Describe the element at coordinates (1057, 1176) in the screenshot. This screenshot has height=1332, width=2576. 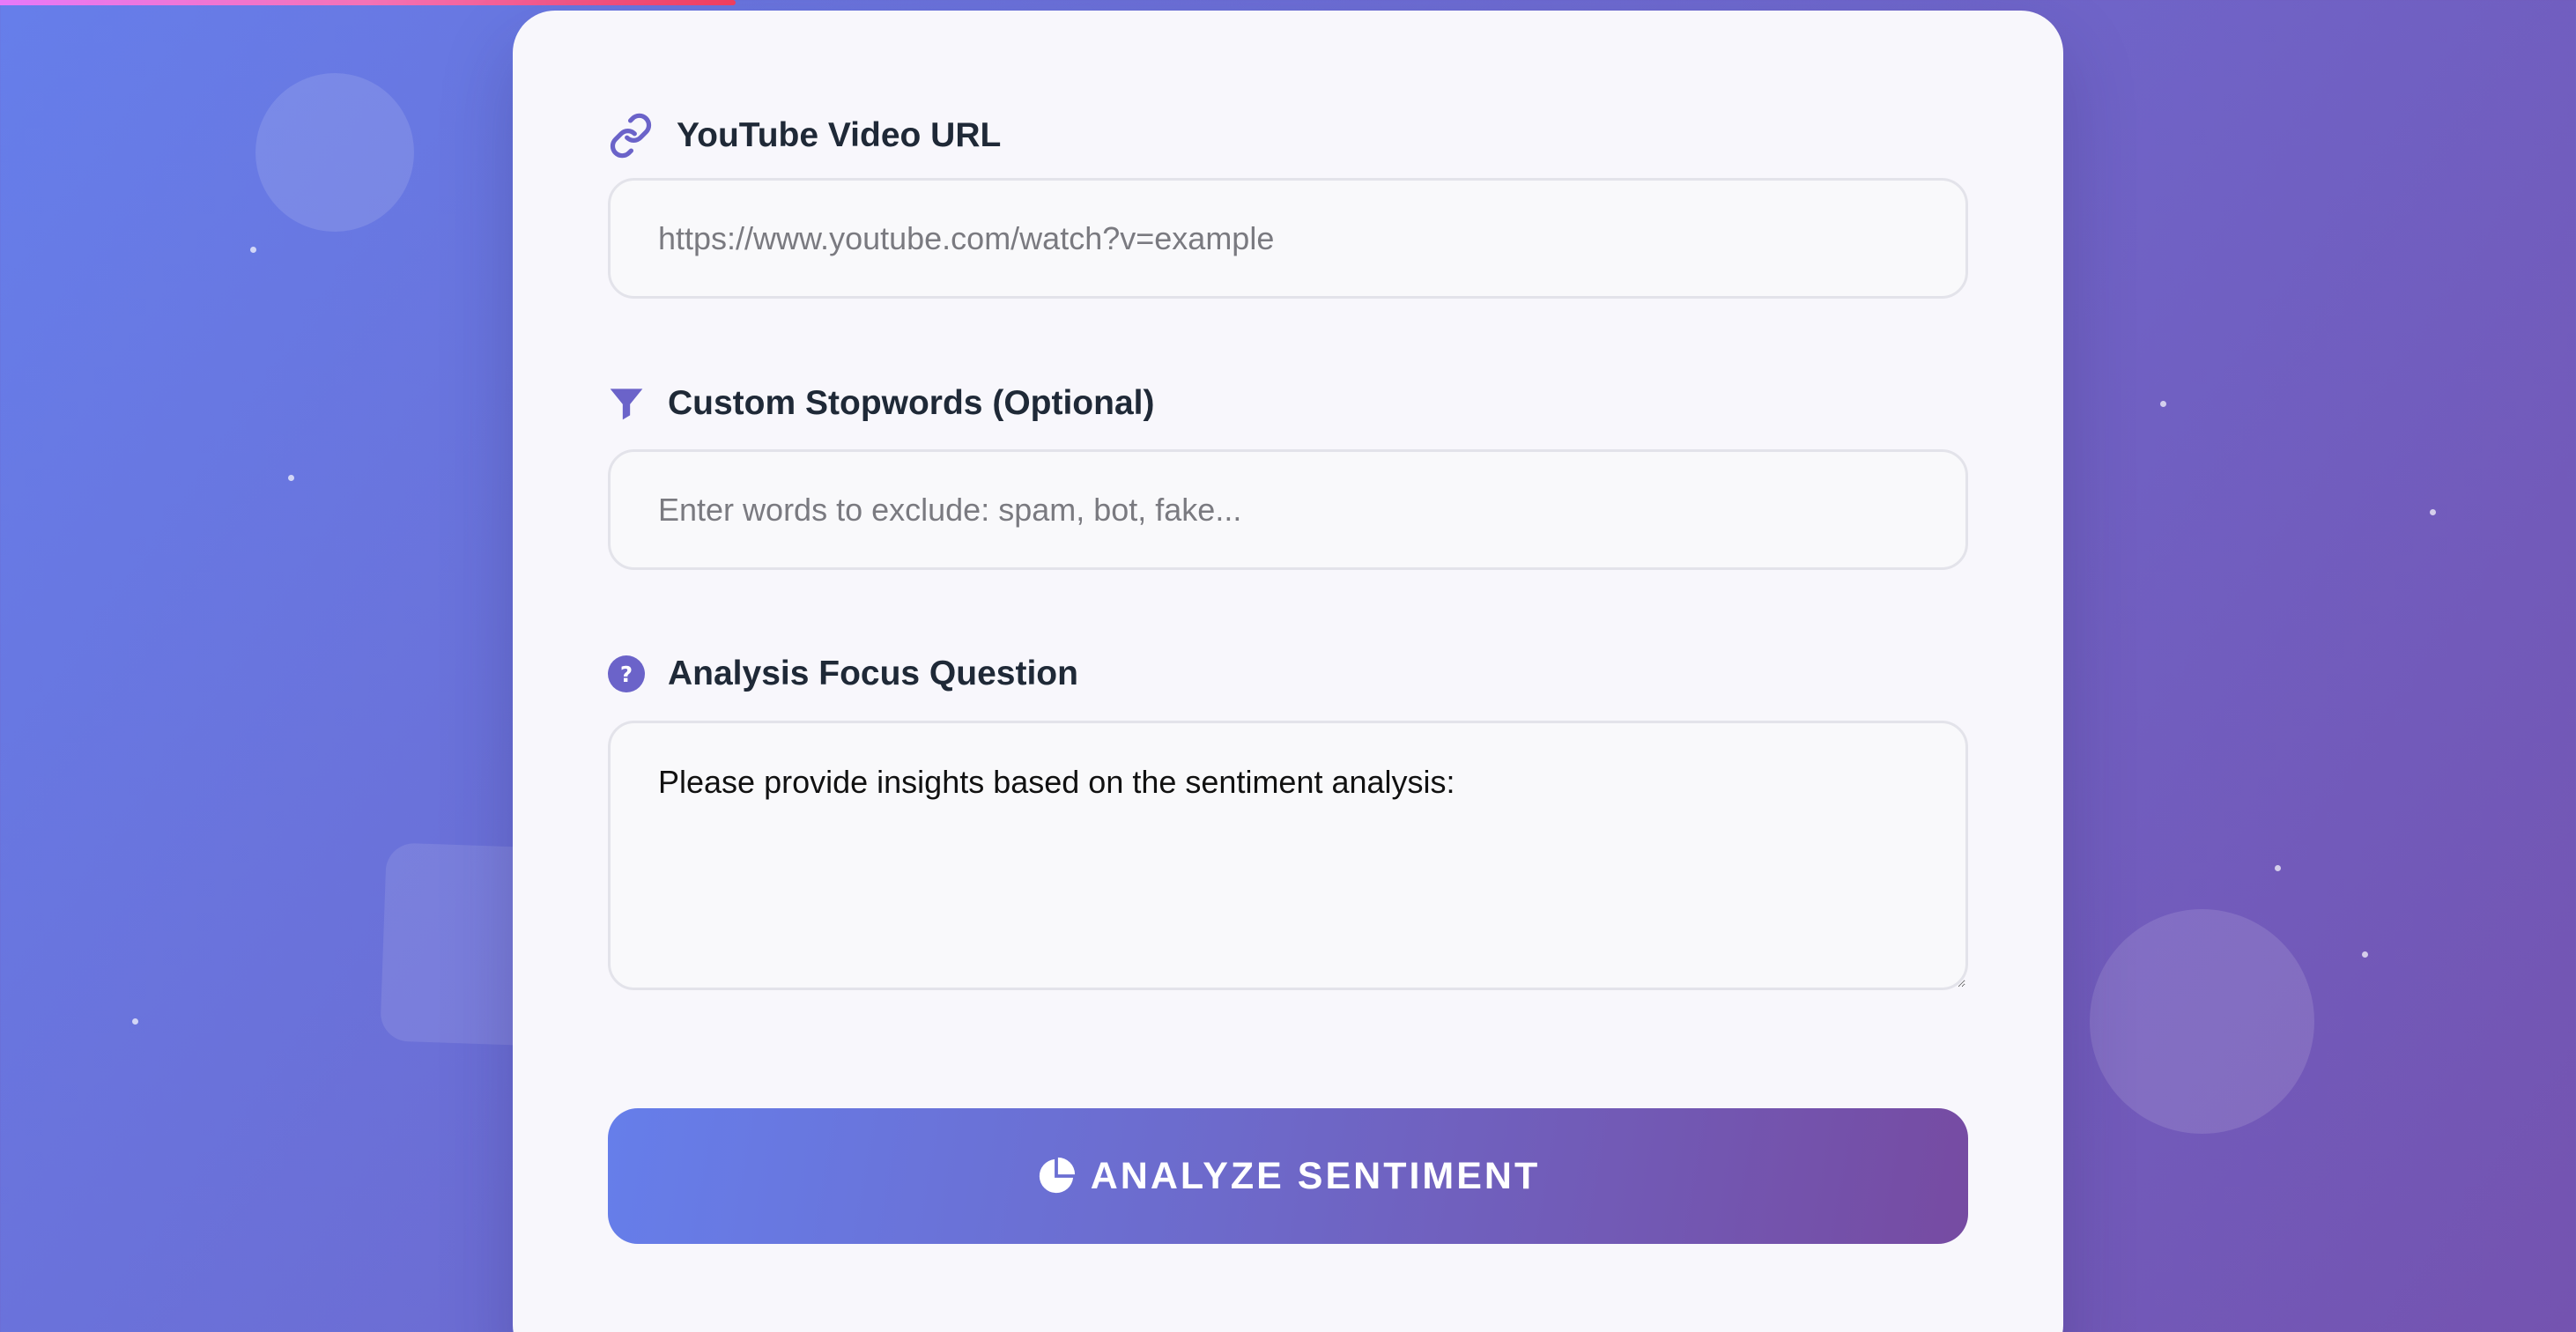
I see `pie-chart-icon` at that location.